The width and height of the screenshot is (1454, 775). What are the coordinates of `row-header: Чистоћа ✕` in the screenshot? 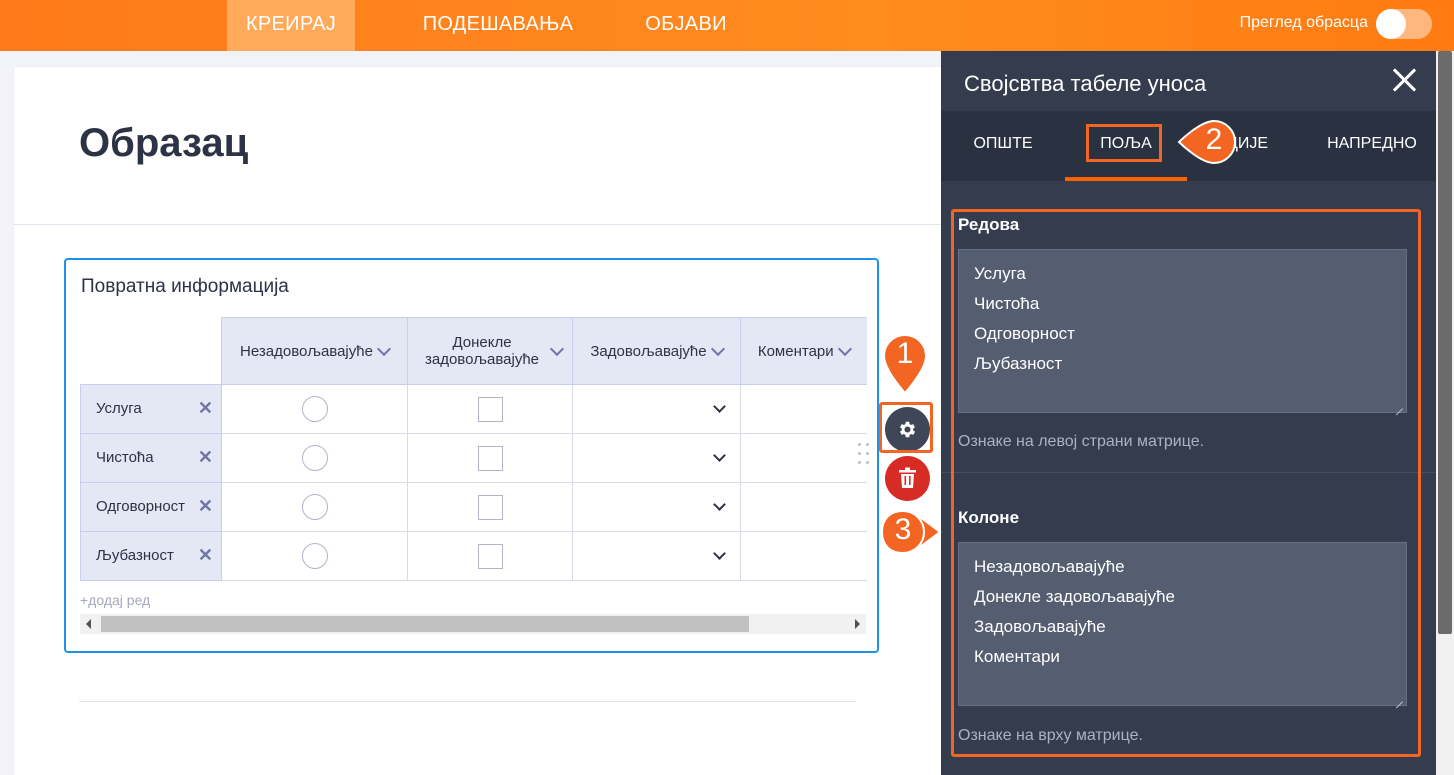 It's located at (151, 458).